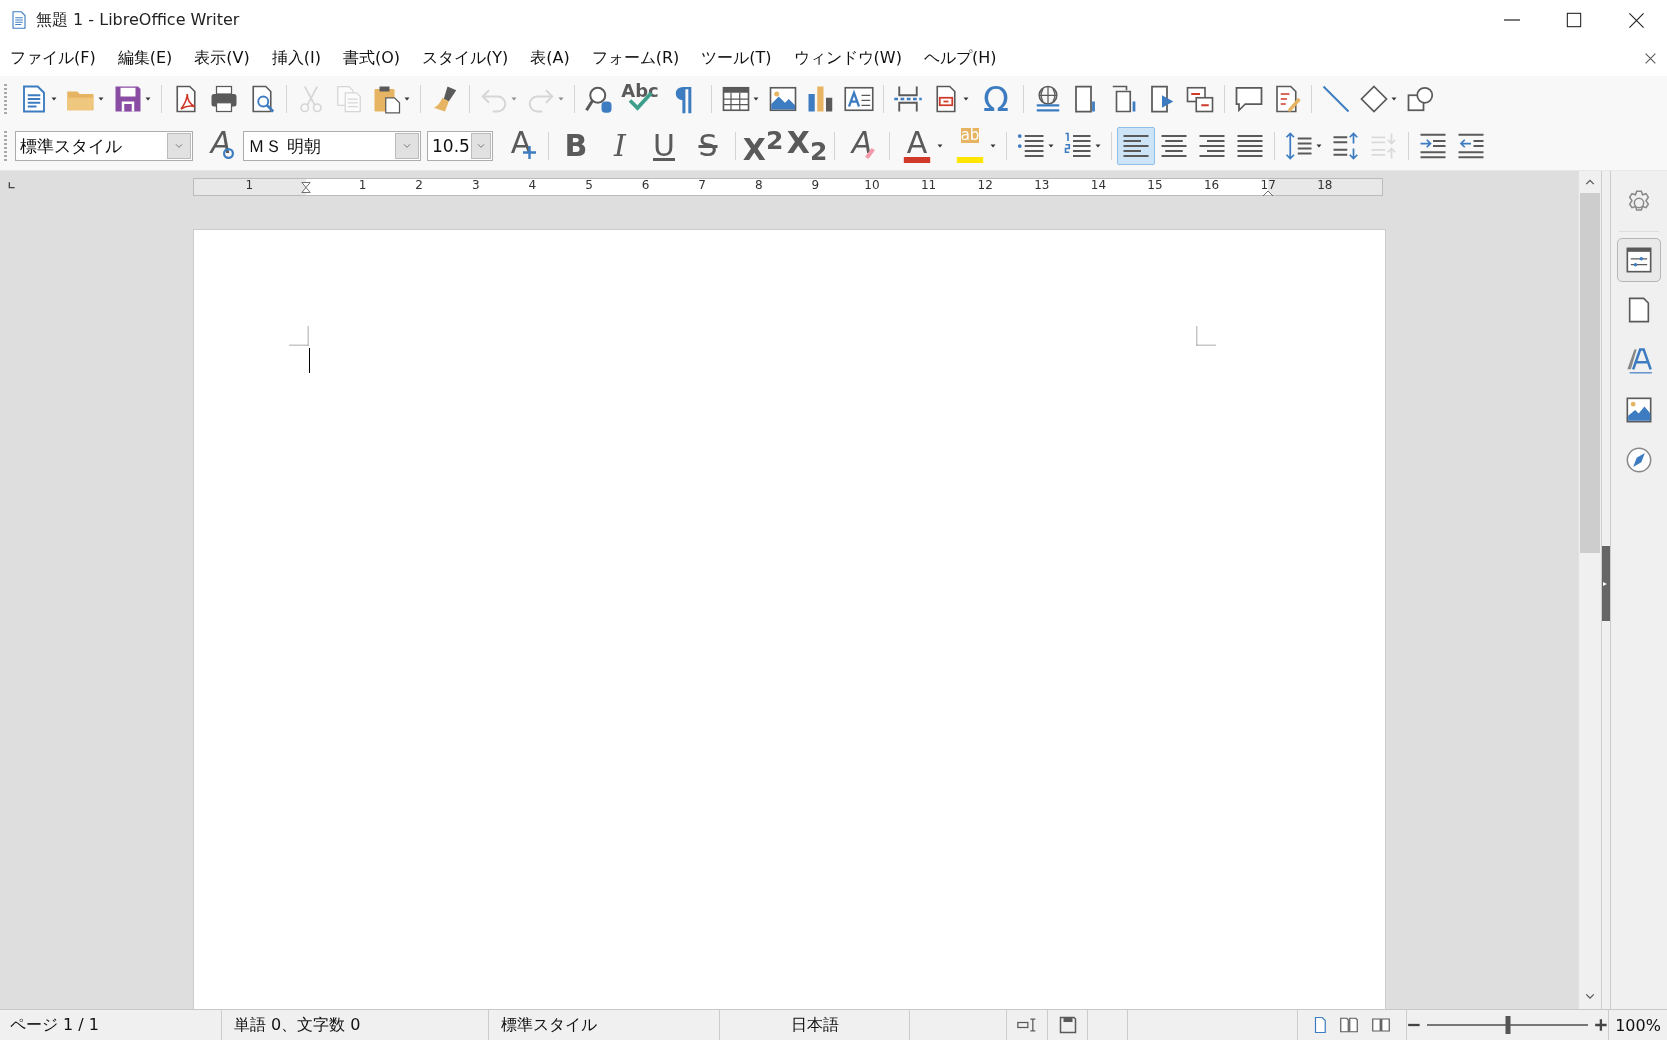  What do you see at coordinates (1136, 146) in the screenshot?
I see `align-left-button` at bounding box center [1136, 146].